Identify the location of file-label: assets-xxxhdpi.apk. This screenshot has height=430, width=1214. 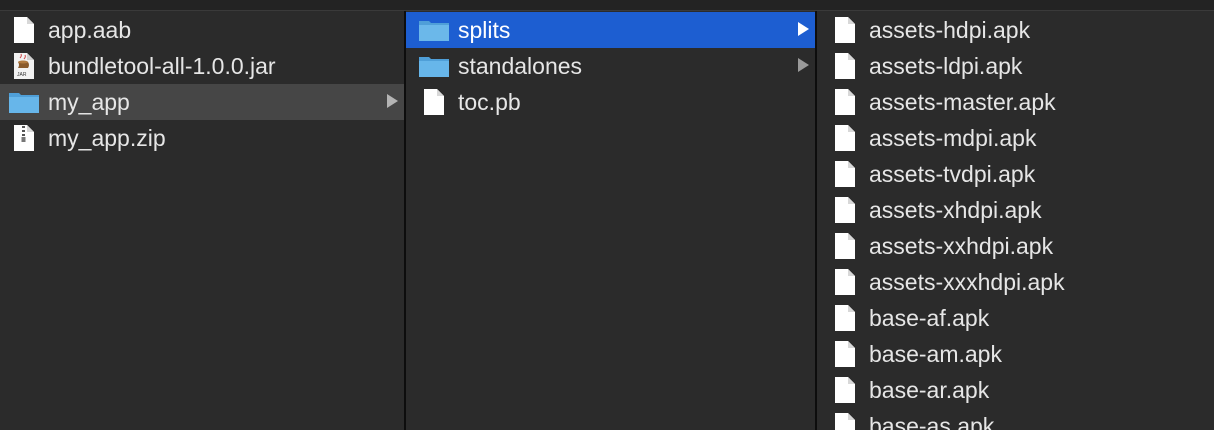
(967, 281).